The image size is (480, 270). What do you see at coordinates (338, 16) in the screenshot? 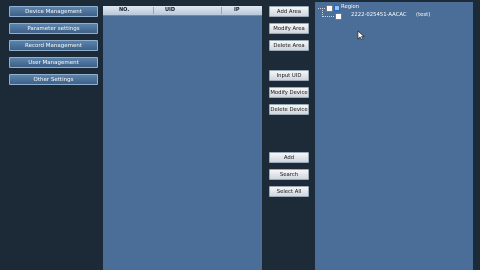
I see `device-checkbox` at bounding box center [338, 16].